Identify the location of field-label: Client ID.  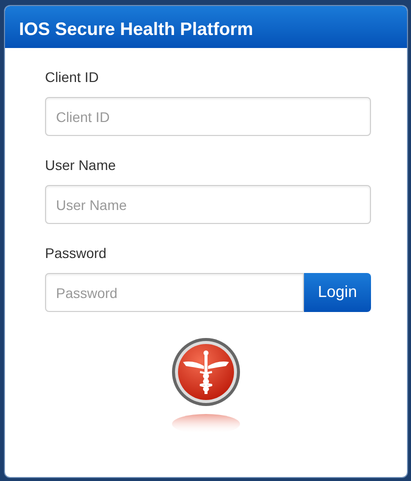
(72, 77).